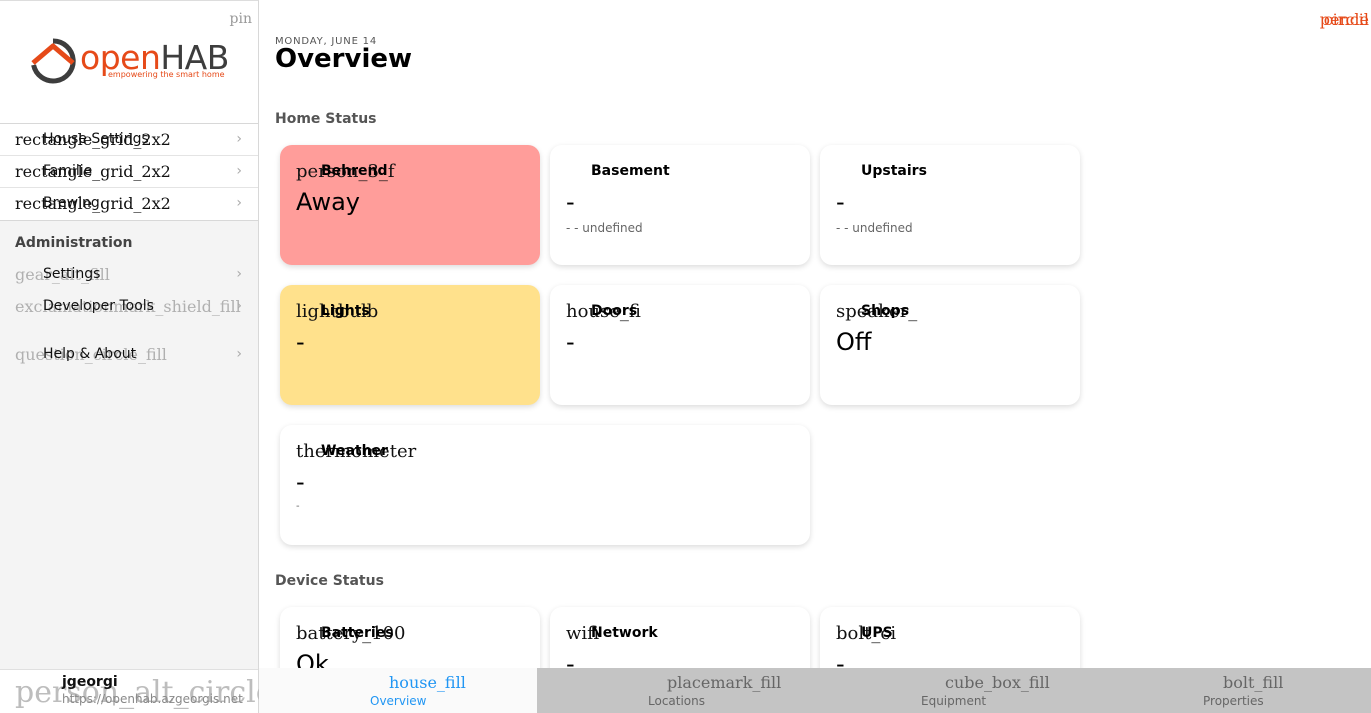  What do you see at coordinates (1253, 682) in the screenshot?
I see `bolt-icon: bolt_fill` at bounding box center [1253, 682].